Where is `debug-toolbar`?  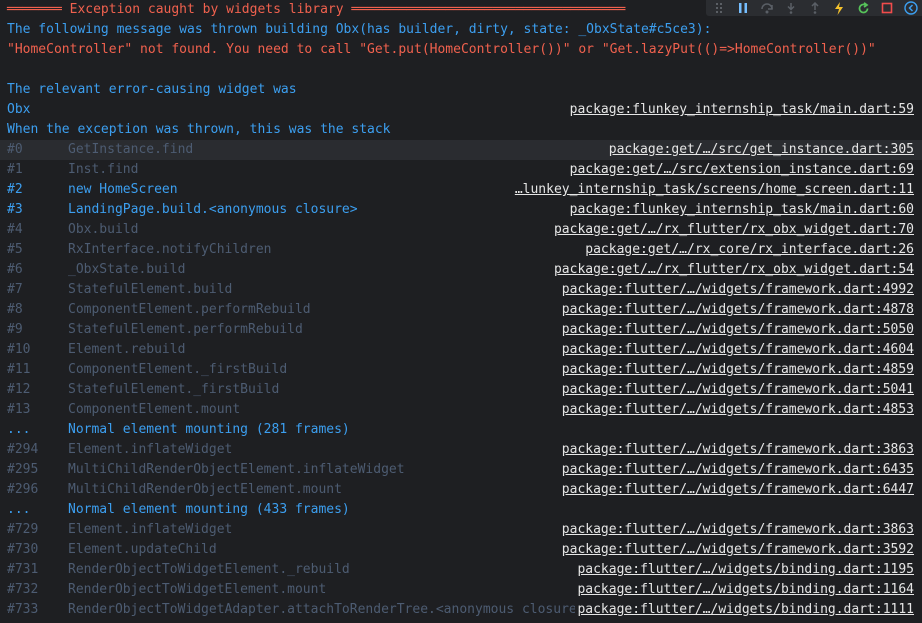
debug-toolbar is located at coordinates (814, 8).